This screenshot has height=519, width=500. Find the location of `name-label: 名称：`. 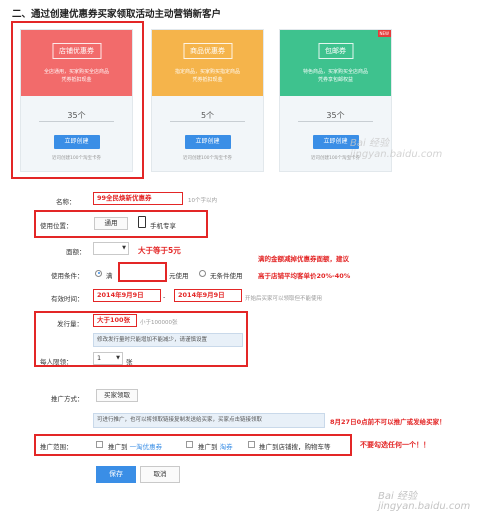

name-label: 名称： is located at coordinates (66, 202).